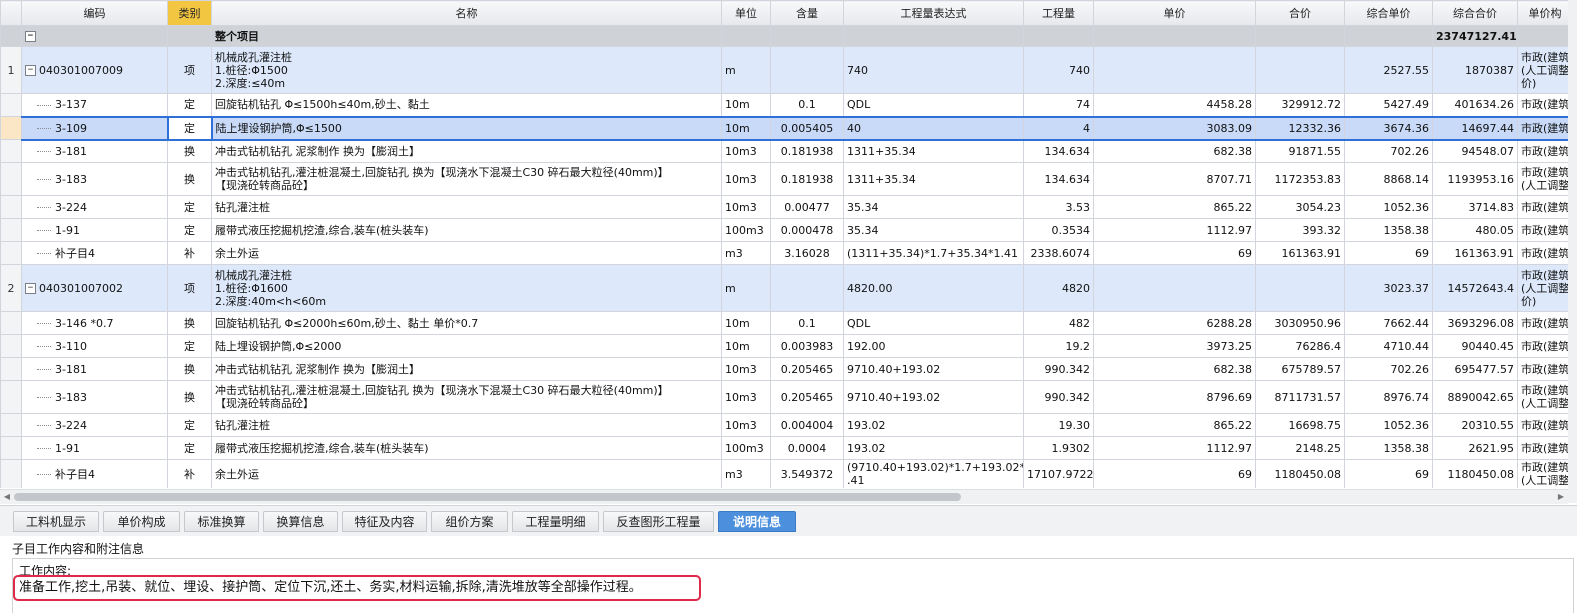  Describe the element at coordinates (466, 346) in the screenshot. I see `name-cell: 陆上埋设钢护筒,Φ≤2000` at that location.